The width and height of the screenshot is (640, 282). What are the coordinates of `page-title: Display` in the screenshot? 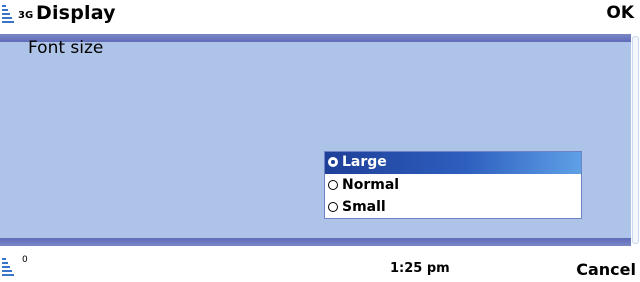 It's located at (76, 13).